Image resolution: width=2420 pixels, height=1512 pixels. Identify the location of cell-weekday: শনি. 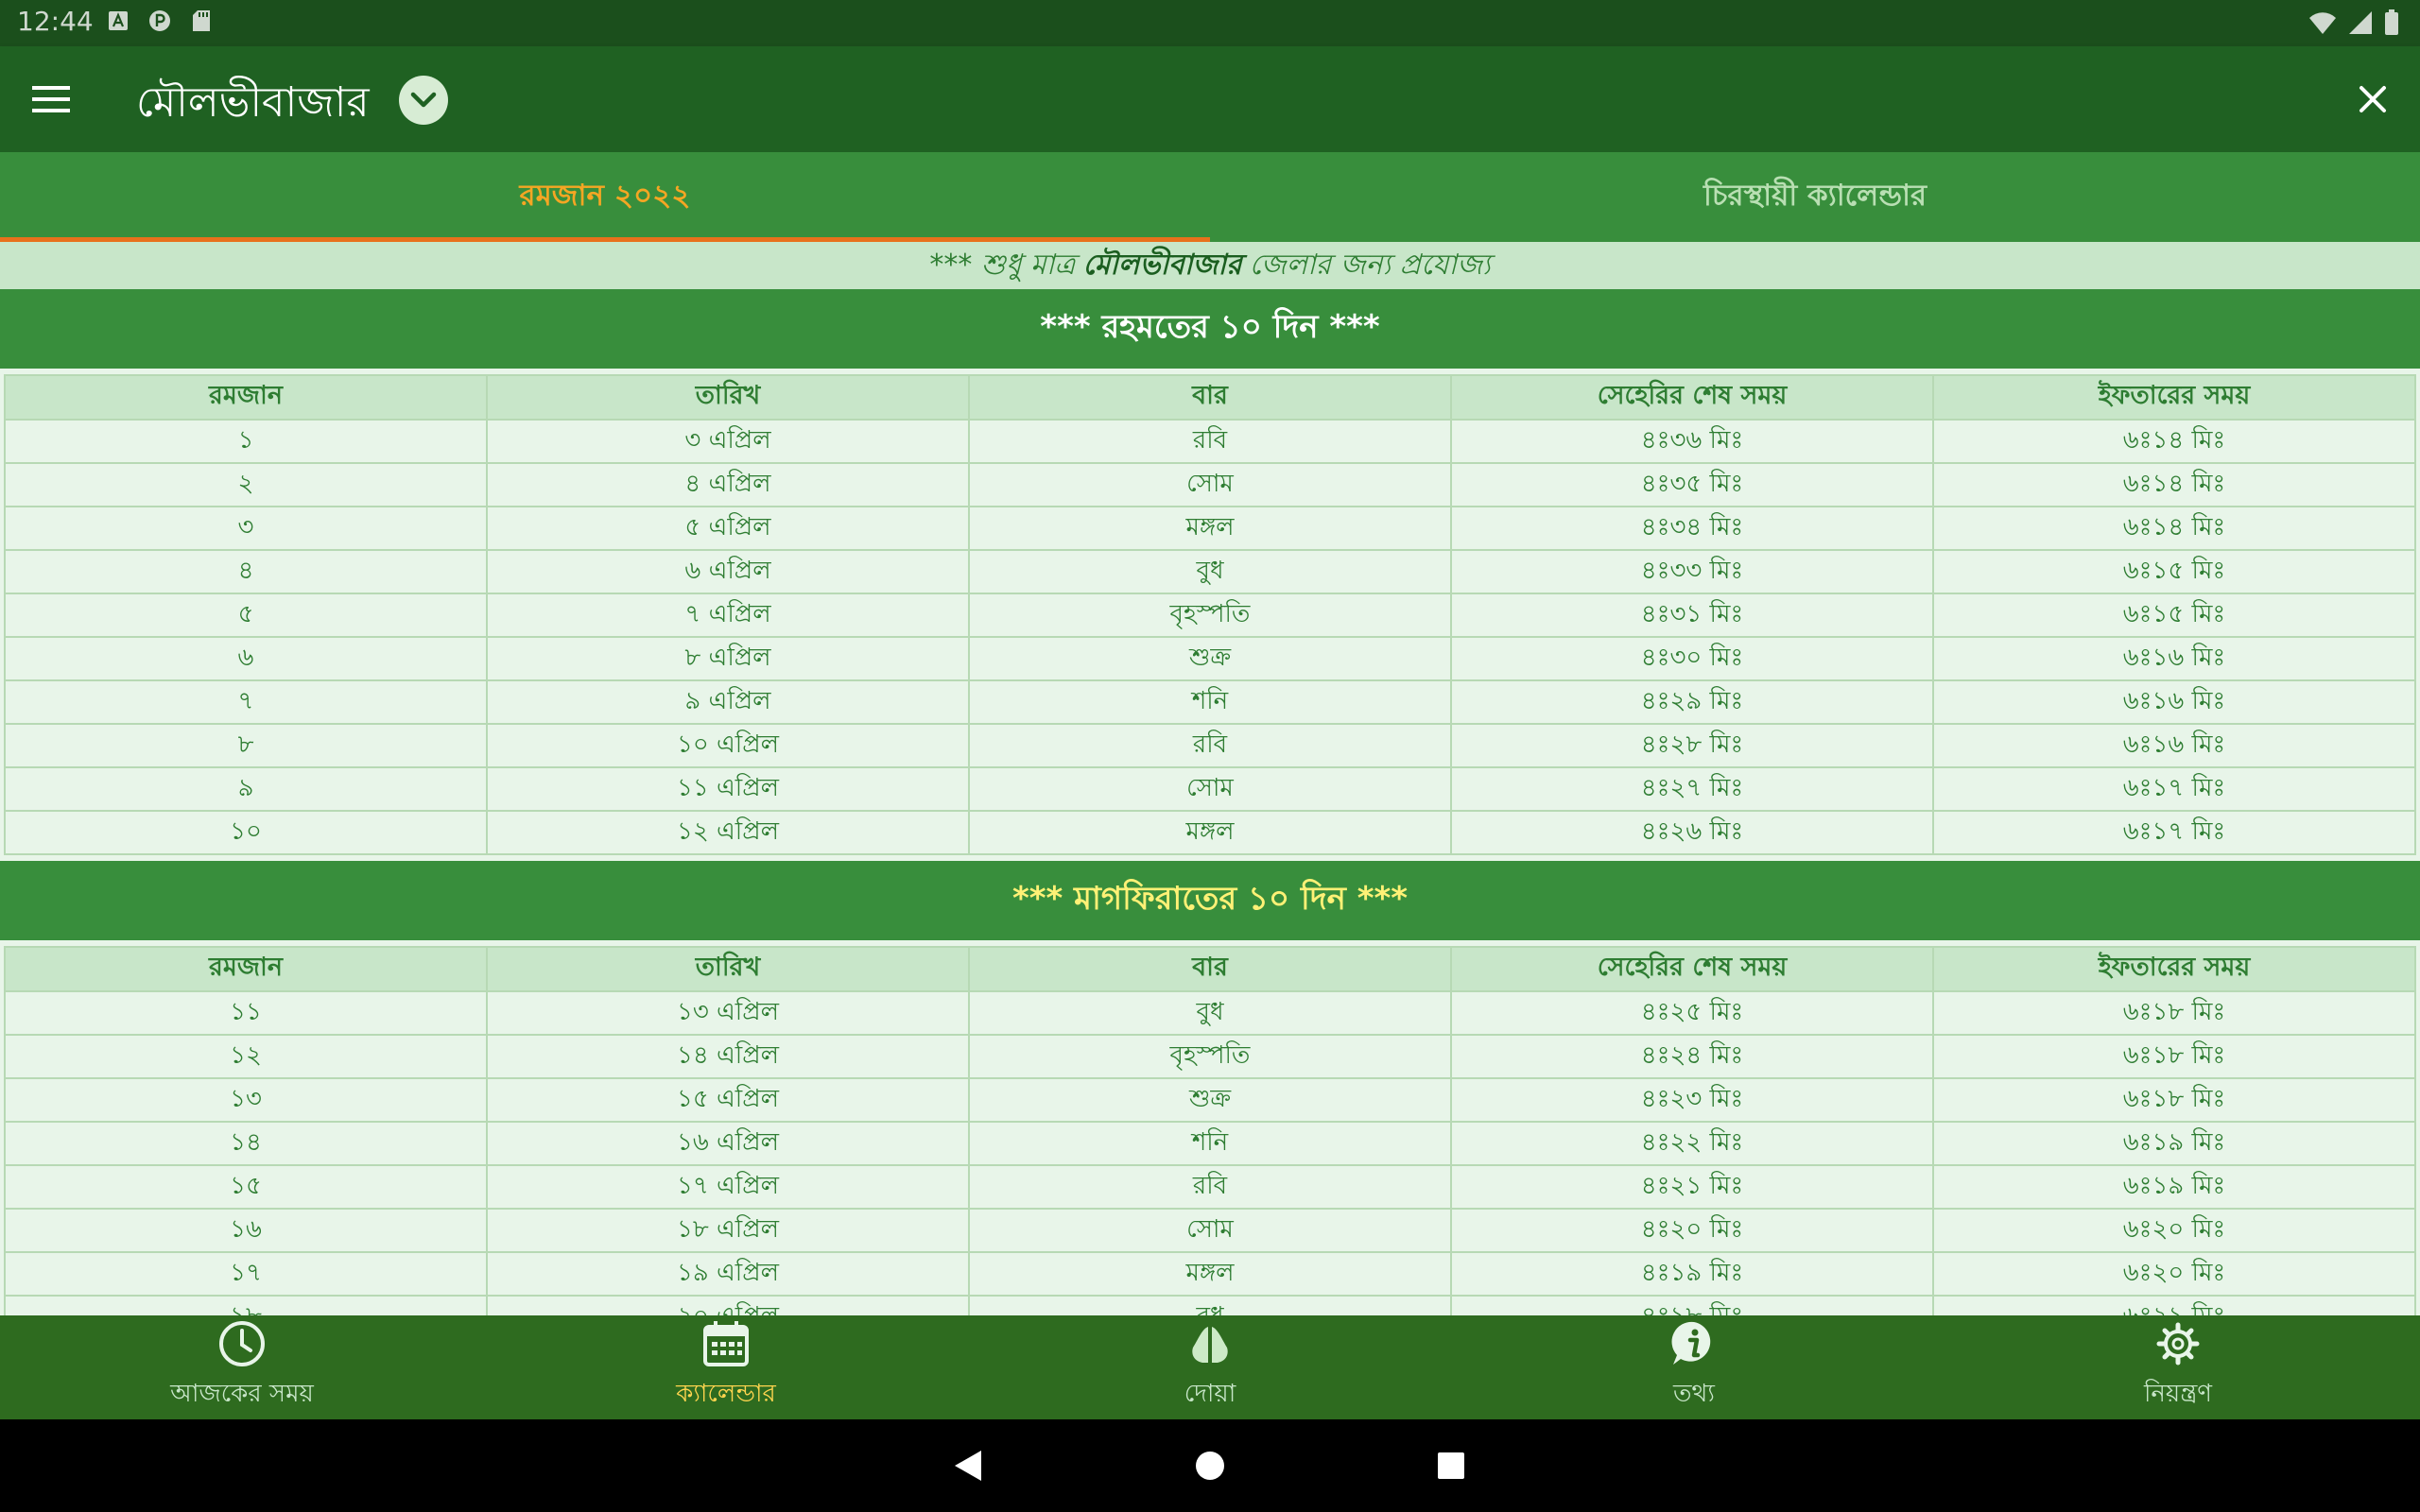
(1210, 702).